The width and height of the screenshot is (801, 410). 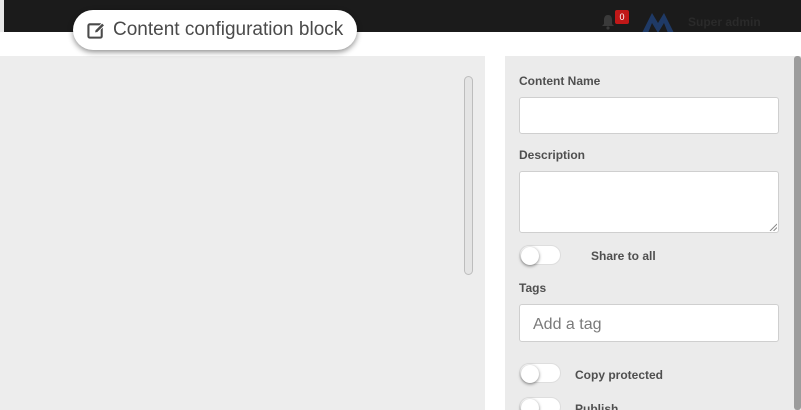 What do you see at coordinates (797, 233) in the screenshot?
I see `config-scrollbar` at bounding box center [797, 233].